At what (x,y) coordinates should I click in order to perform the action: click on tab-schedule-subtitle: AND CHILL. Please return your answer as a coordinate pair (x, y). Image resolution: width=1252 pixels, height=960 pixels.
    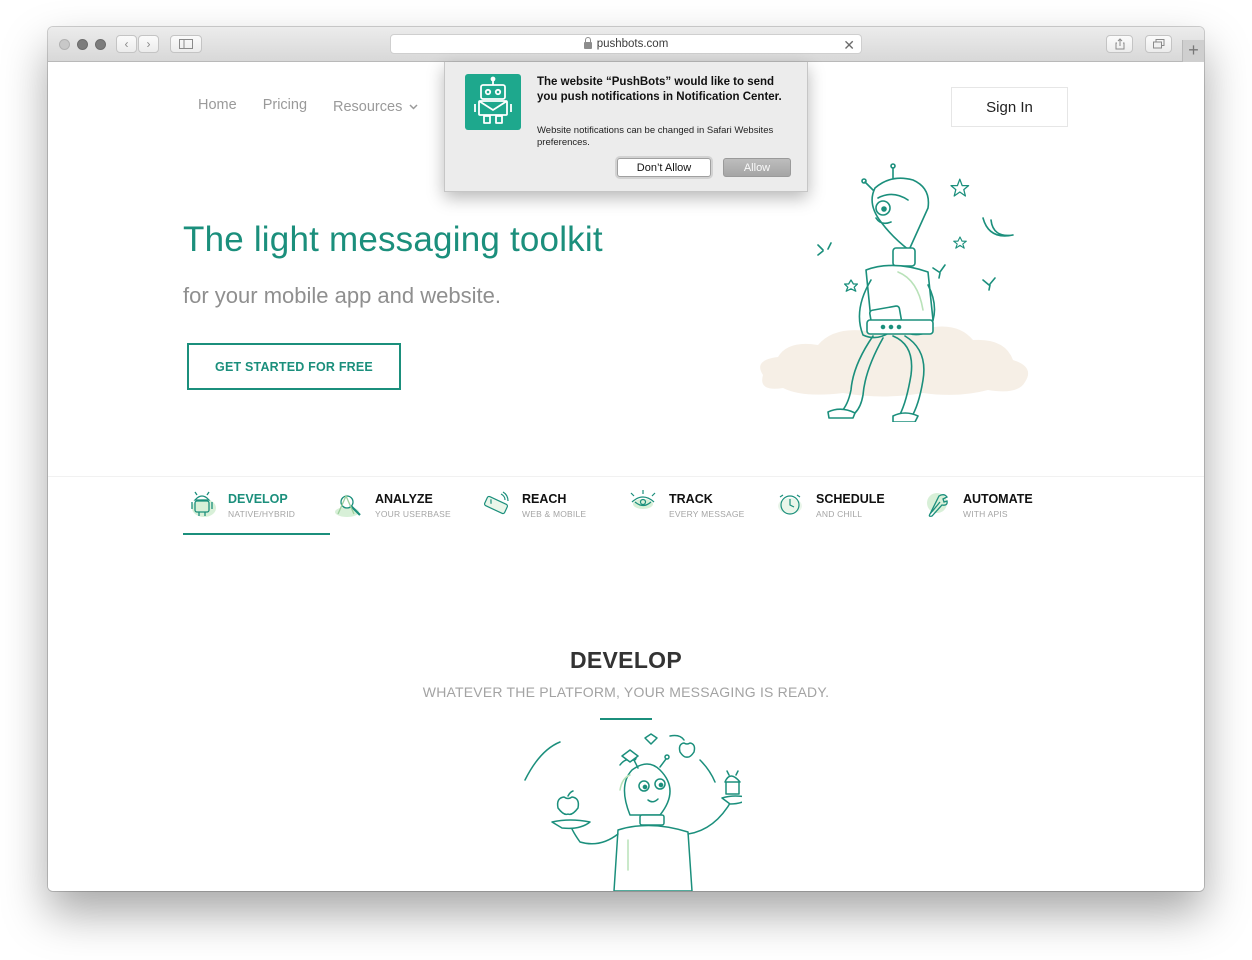
    Looking at the image, I should click on (839, 514).